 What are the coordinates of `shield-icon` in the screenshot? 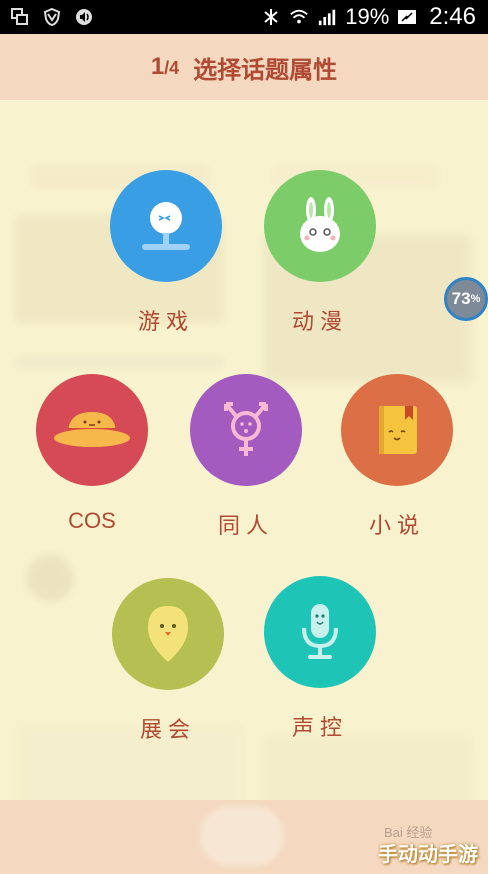 It's located at (52, 17).